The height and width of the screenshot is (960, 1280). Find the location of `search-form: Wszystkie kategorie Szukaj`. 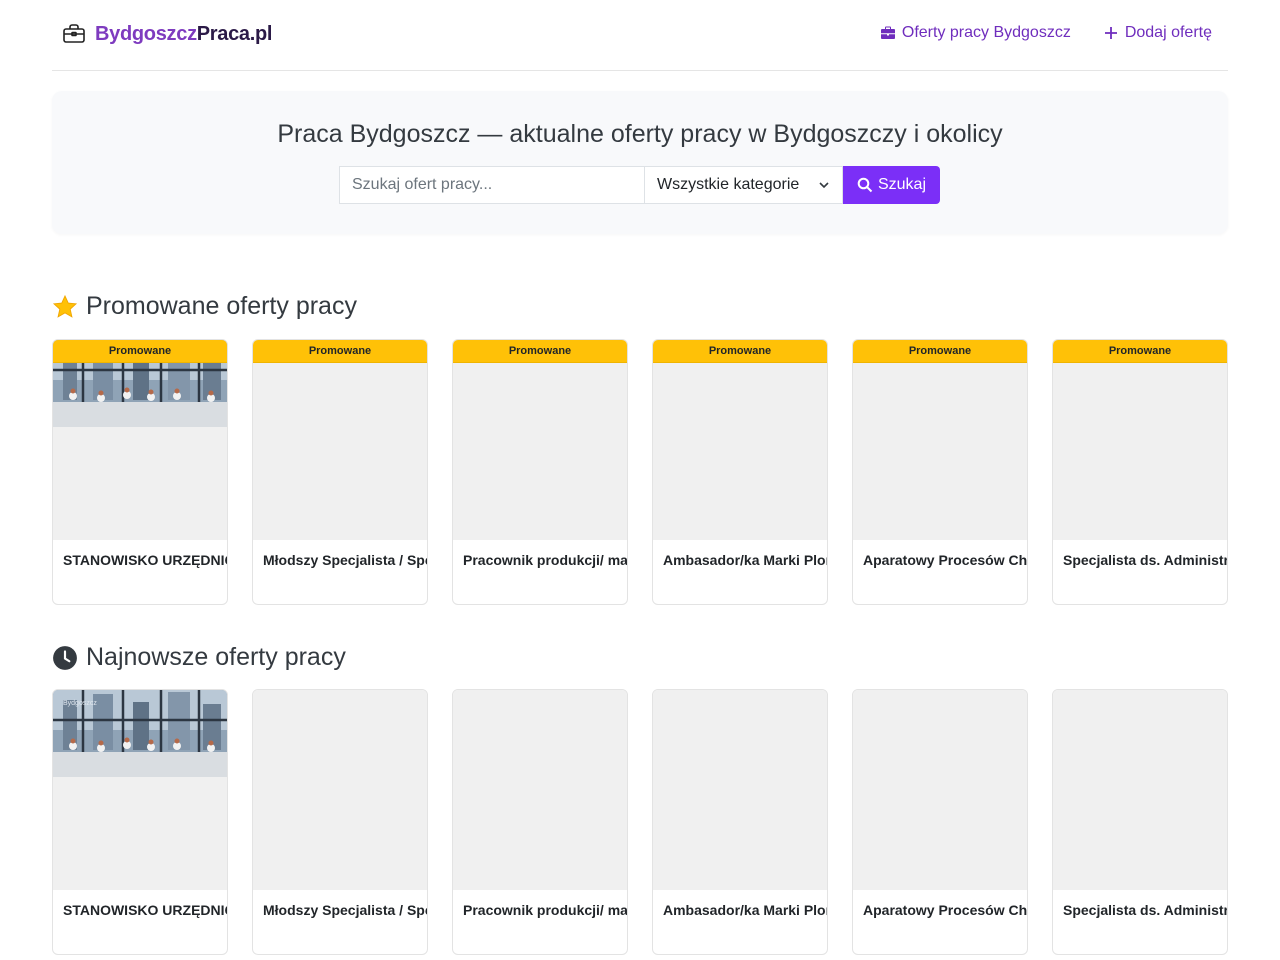

search-form: Wszystkie kategorie Szukaj is located at coordinates (639, 185).